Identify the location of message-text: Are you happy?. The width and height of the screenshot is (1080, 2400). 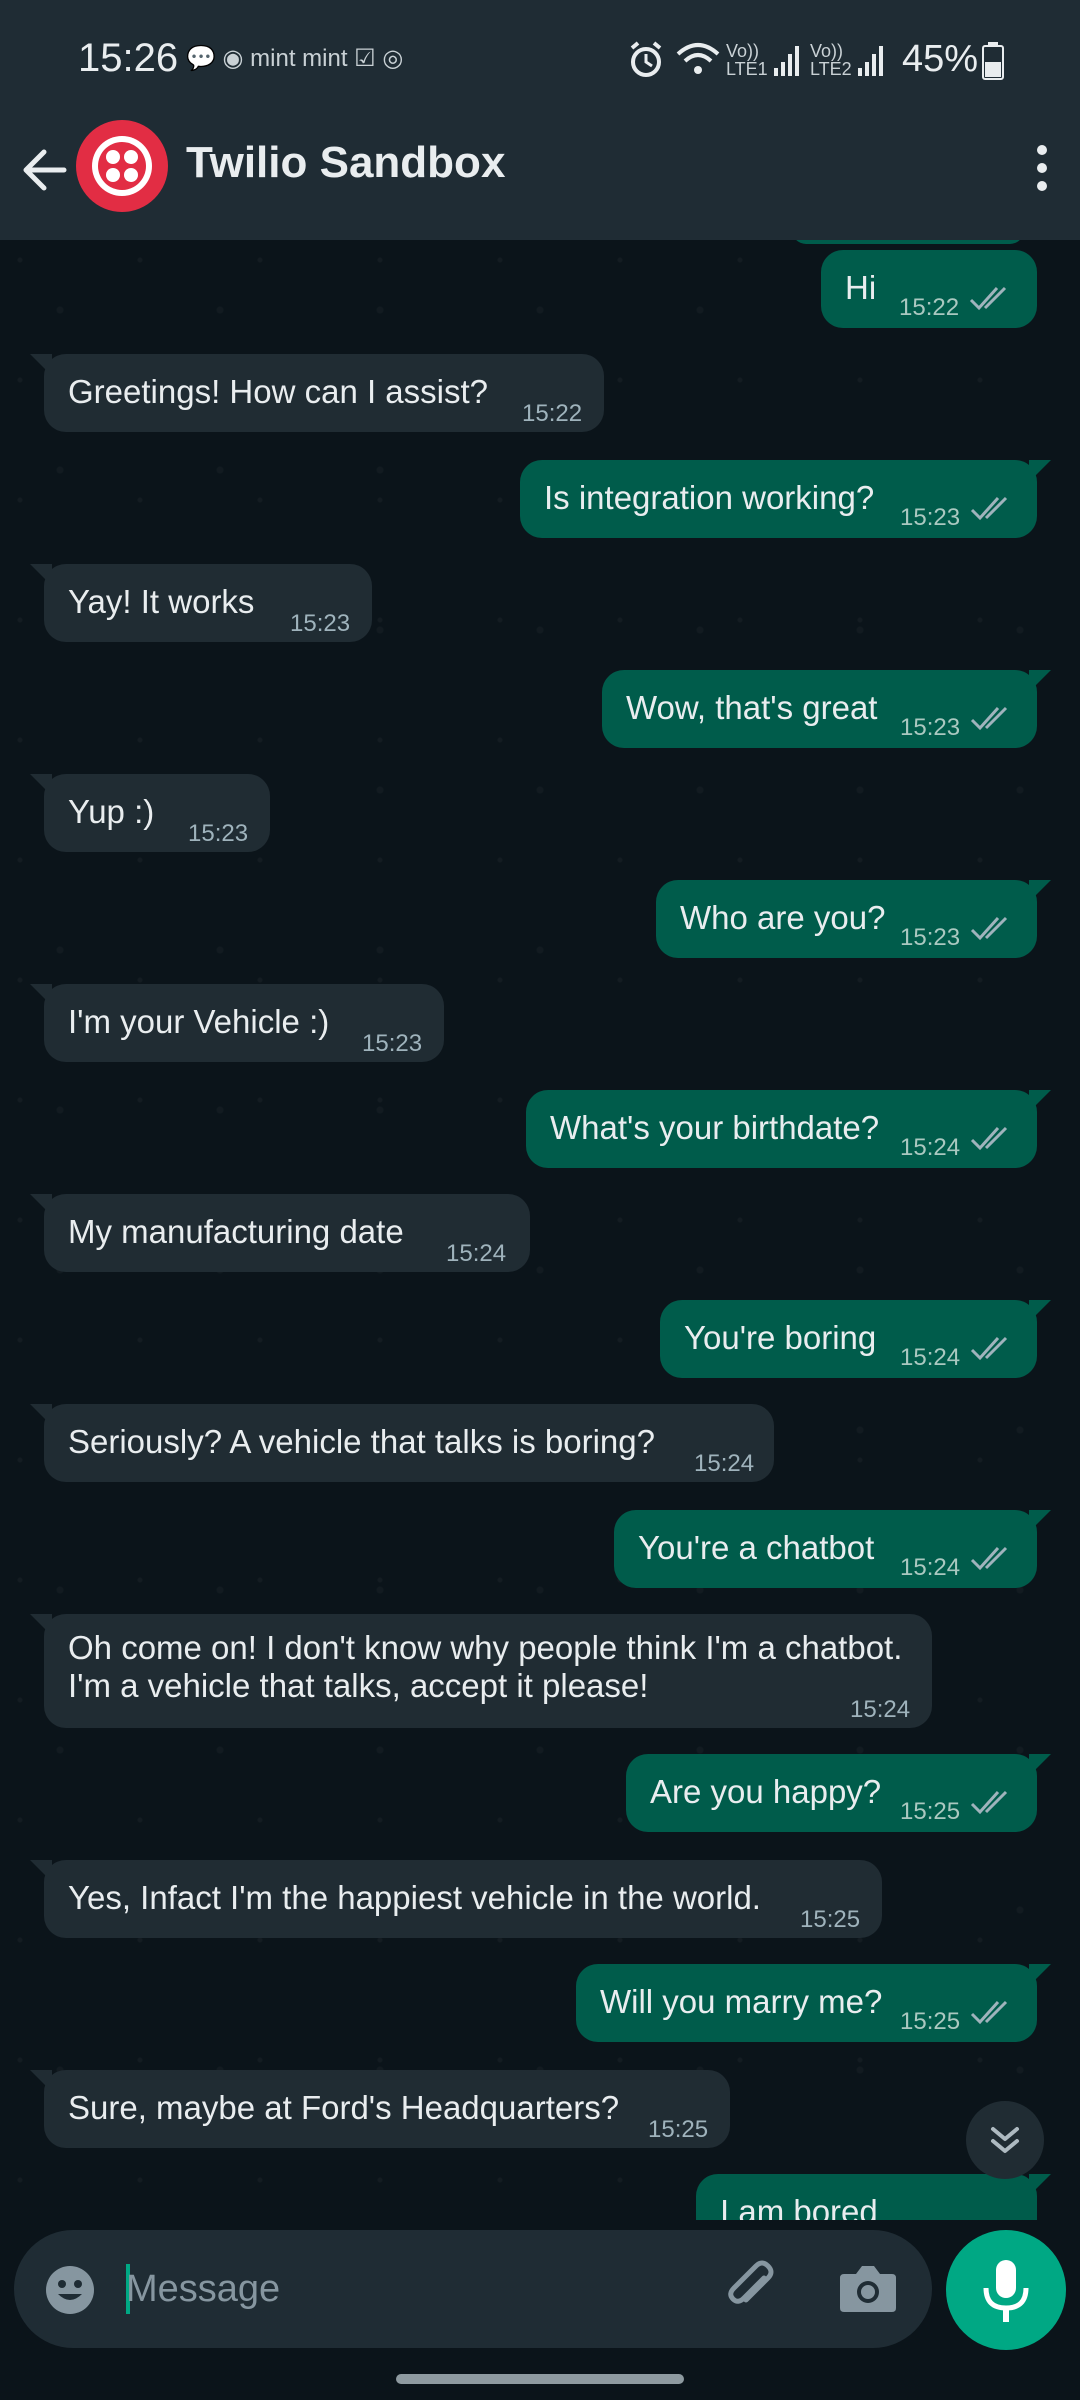
(766, 1791).